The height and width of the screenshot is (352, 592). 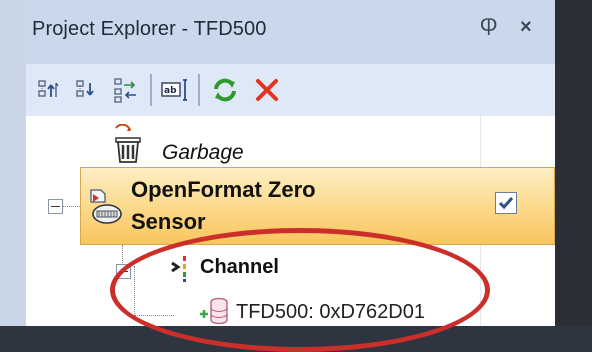 What do you see at coordinates (223, 189) in the screenshot?
I see `sensor-label-line1: OpenFormat Zero` at bounding box center [223, 189].